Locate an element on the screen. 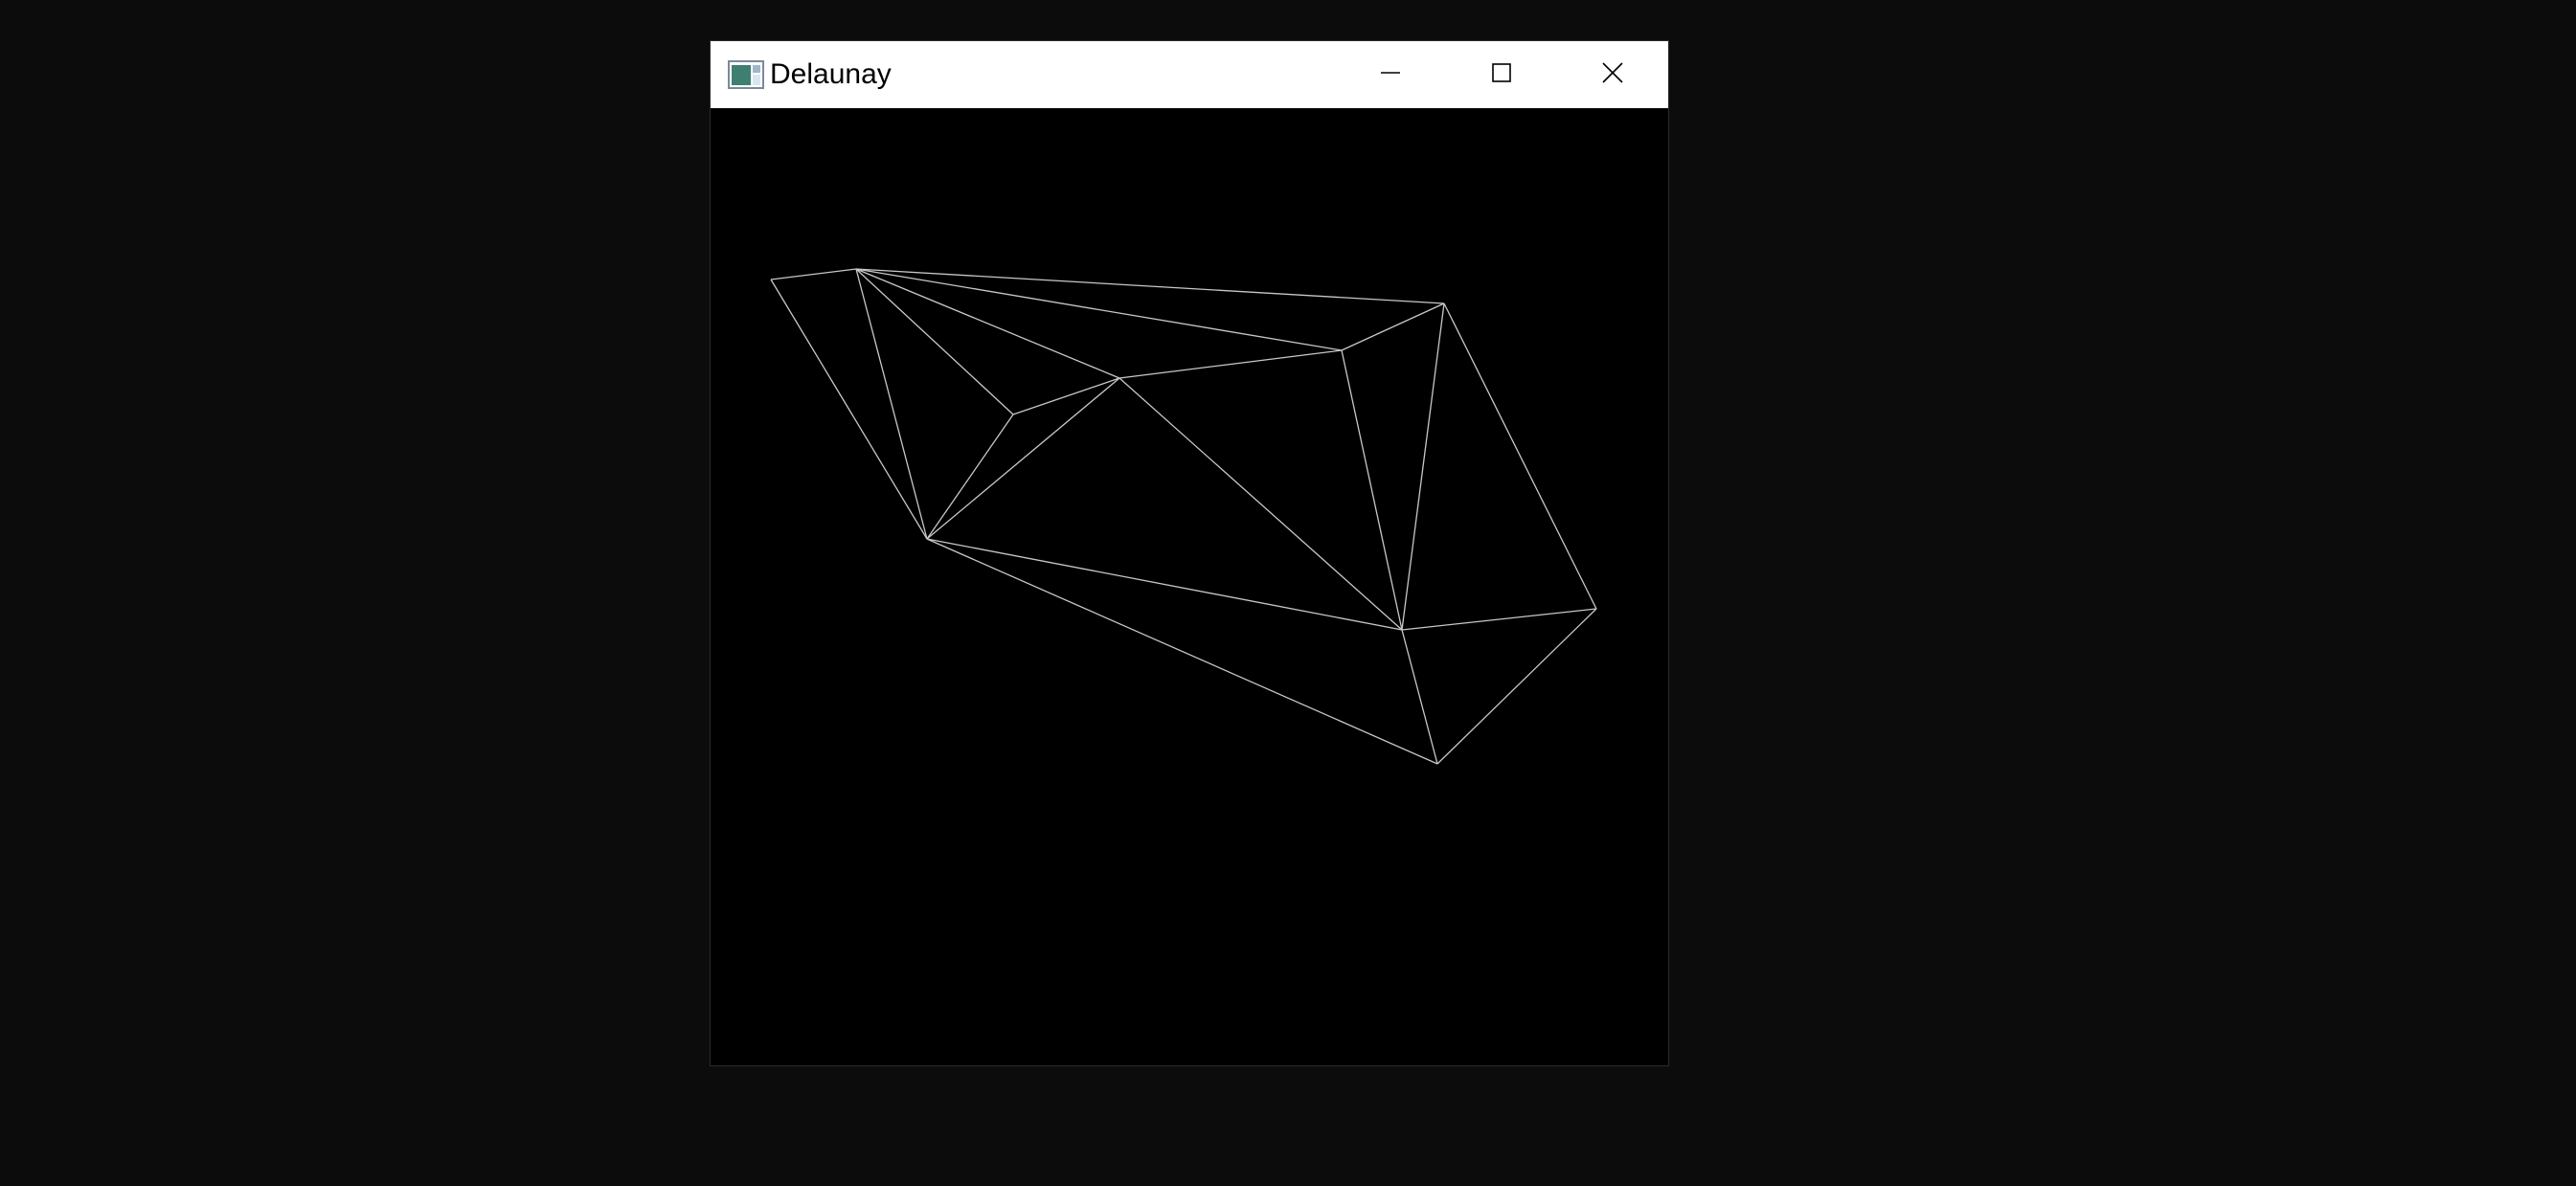 The width and height of the screenshot is (2576, 1186). application-window-icon is located at coordinates (746, 74).